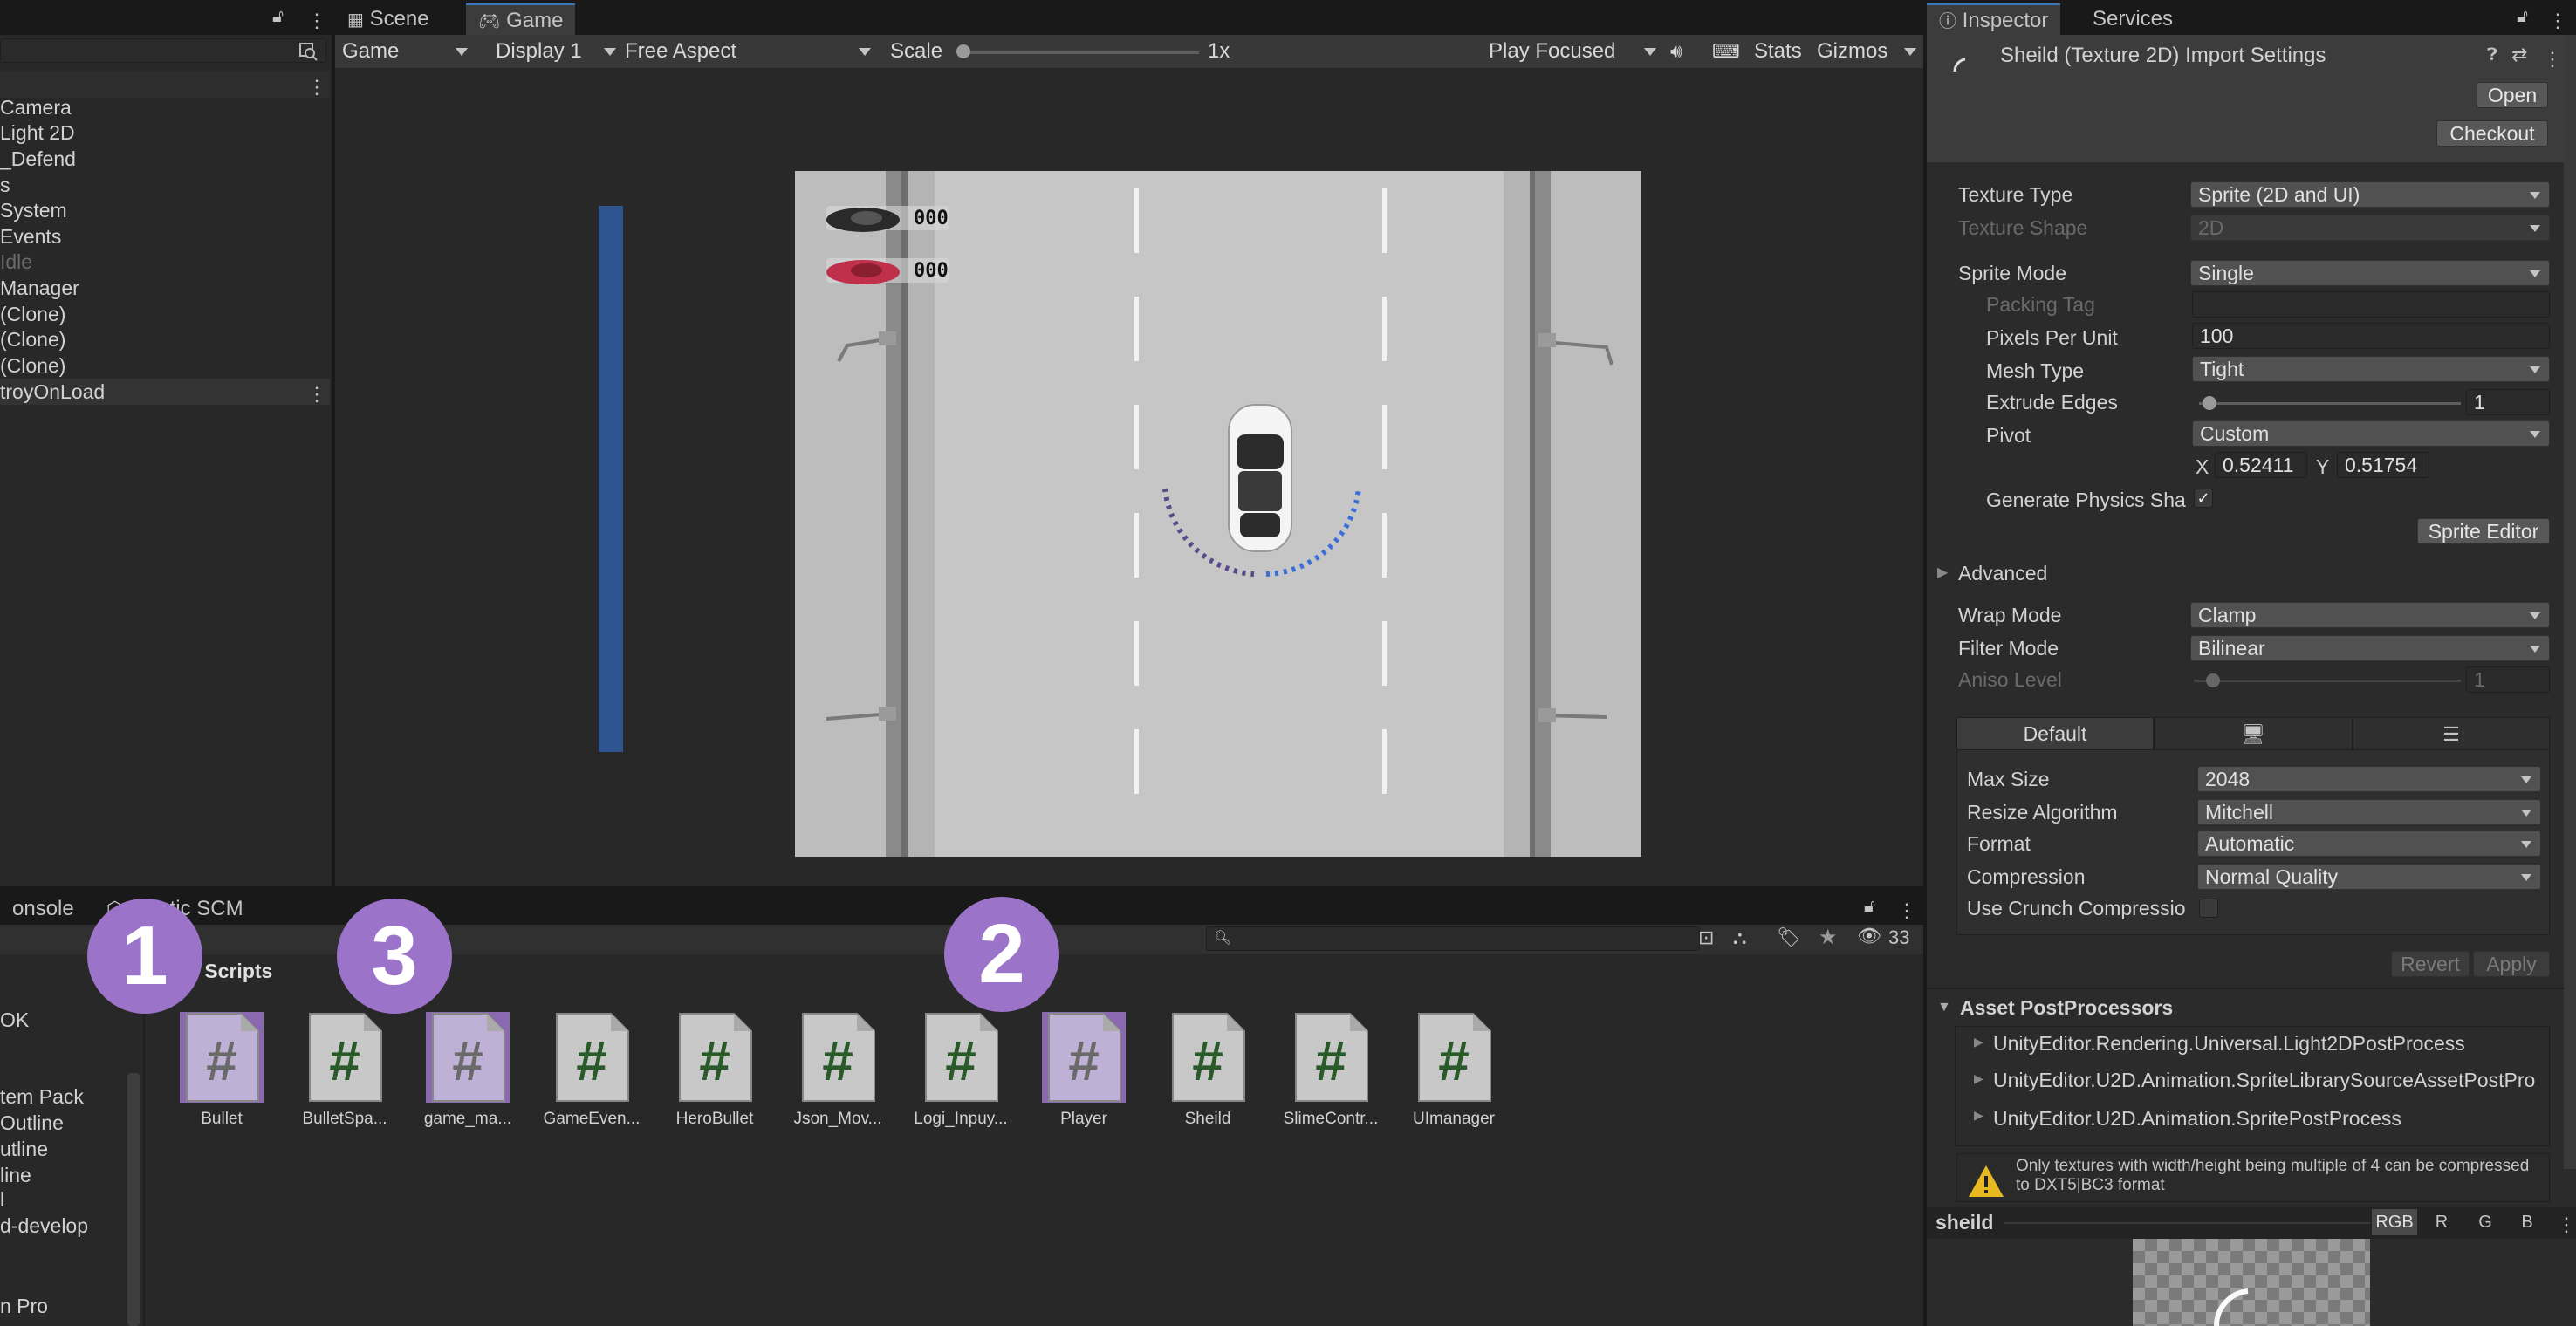 The image size is (2576, 1326). I want to click on tab-inspector: ⓘ Inspector, so click(1994, 19).